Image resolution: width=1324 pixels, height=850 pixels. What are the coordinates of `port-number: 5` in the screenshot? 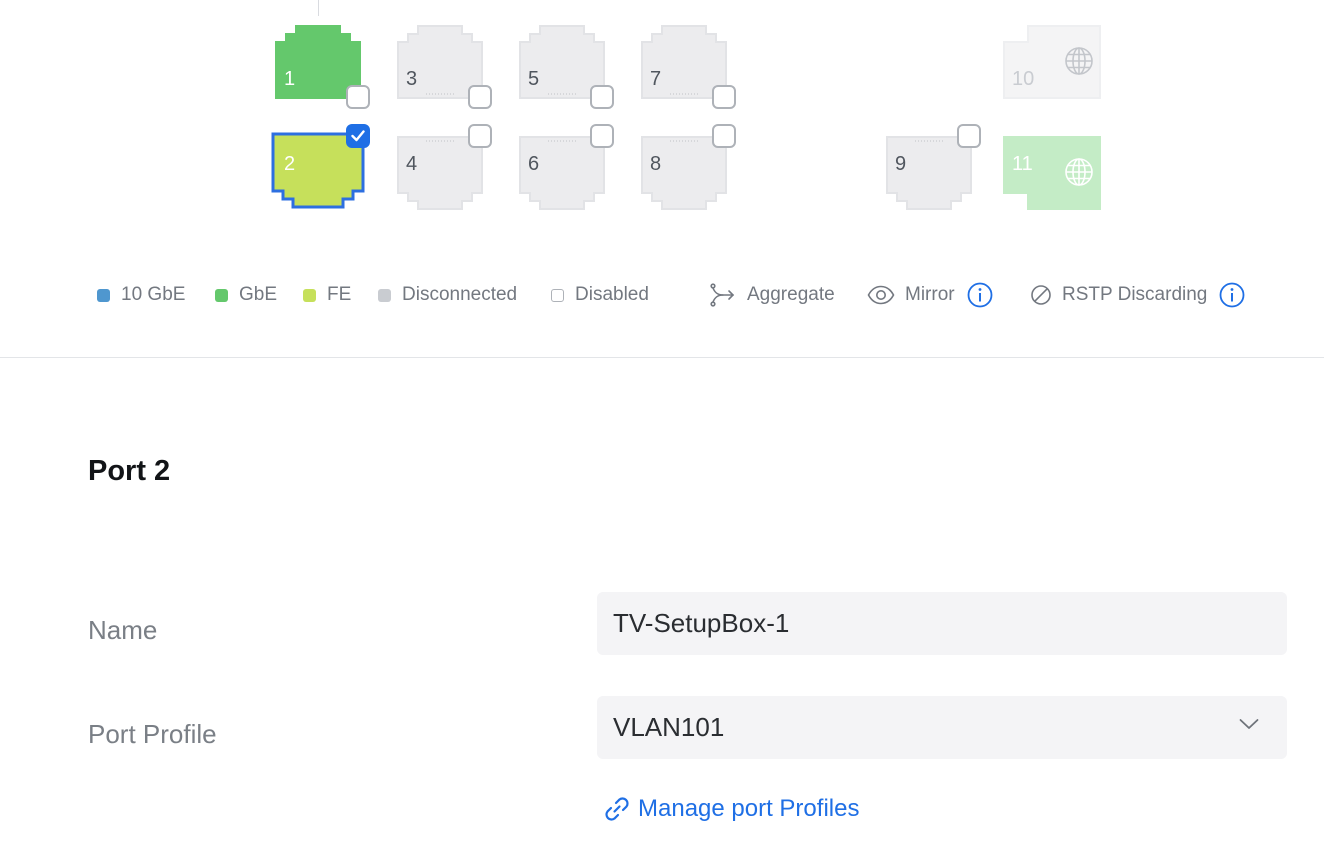 It's located at (534, 79).